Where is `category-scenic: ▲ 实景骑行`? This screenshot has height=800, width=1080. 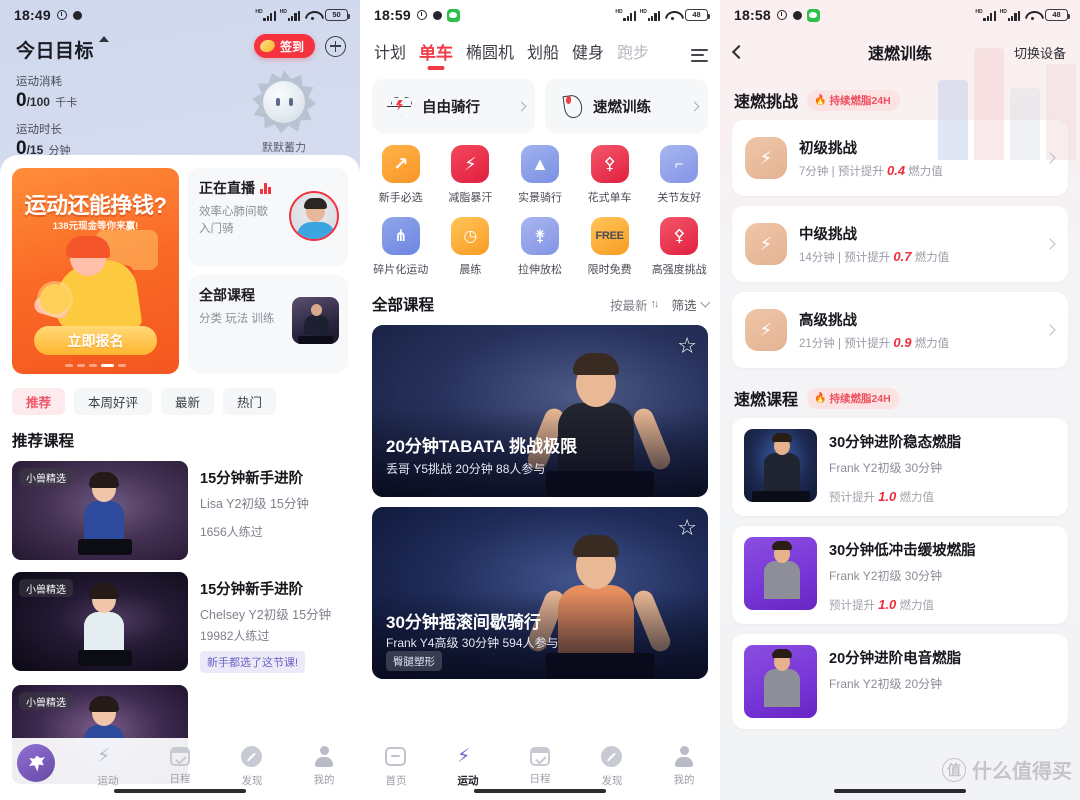
category-scenic: ▲ 实景骑行 is located at coordinates (540, 175).